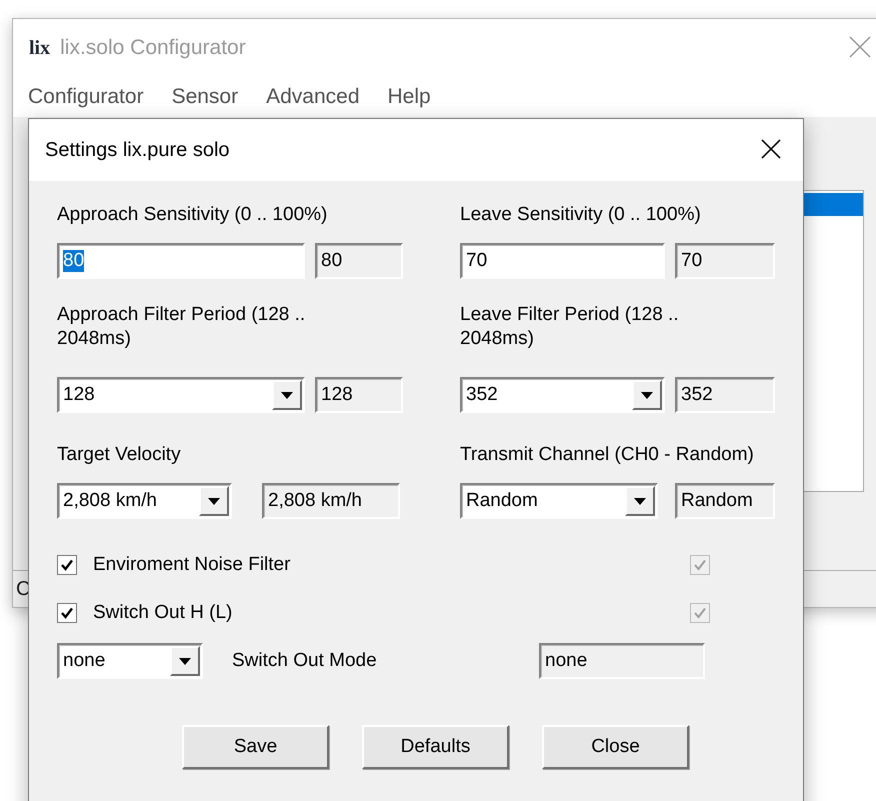  Describe the element at coordinates (615, 747) in the screenshot. I see `dialog-button: Close` at that location.